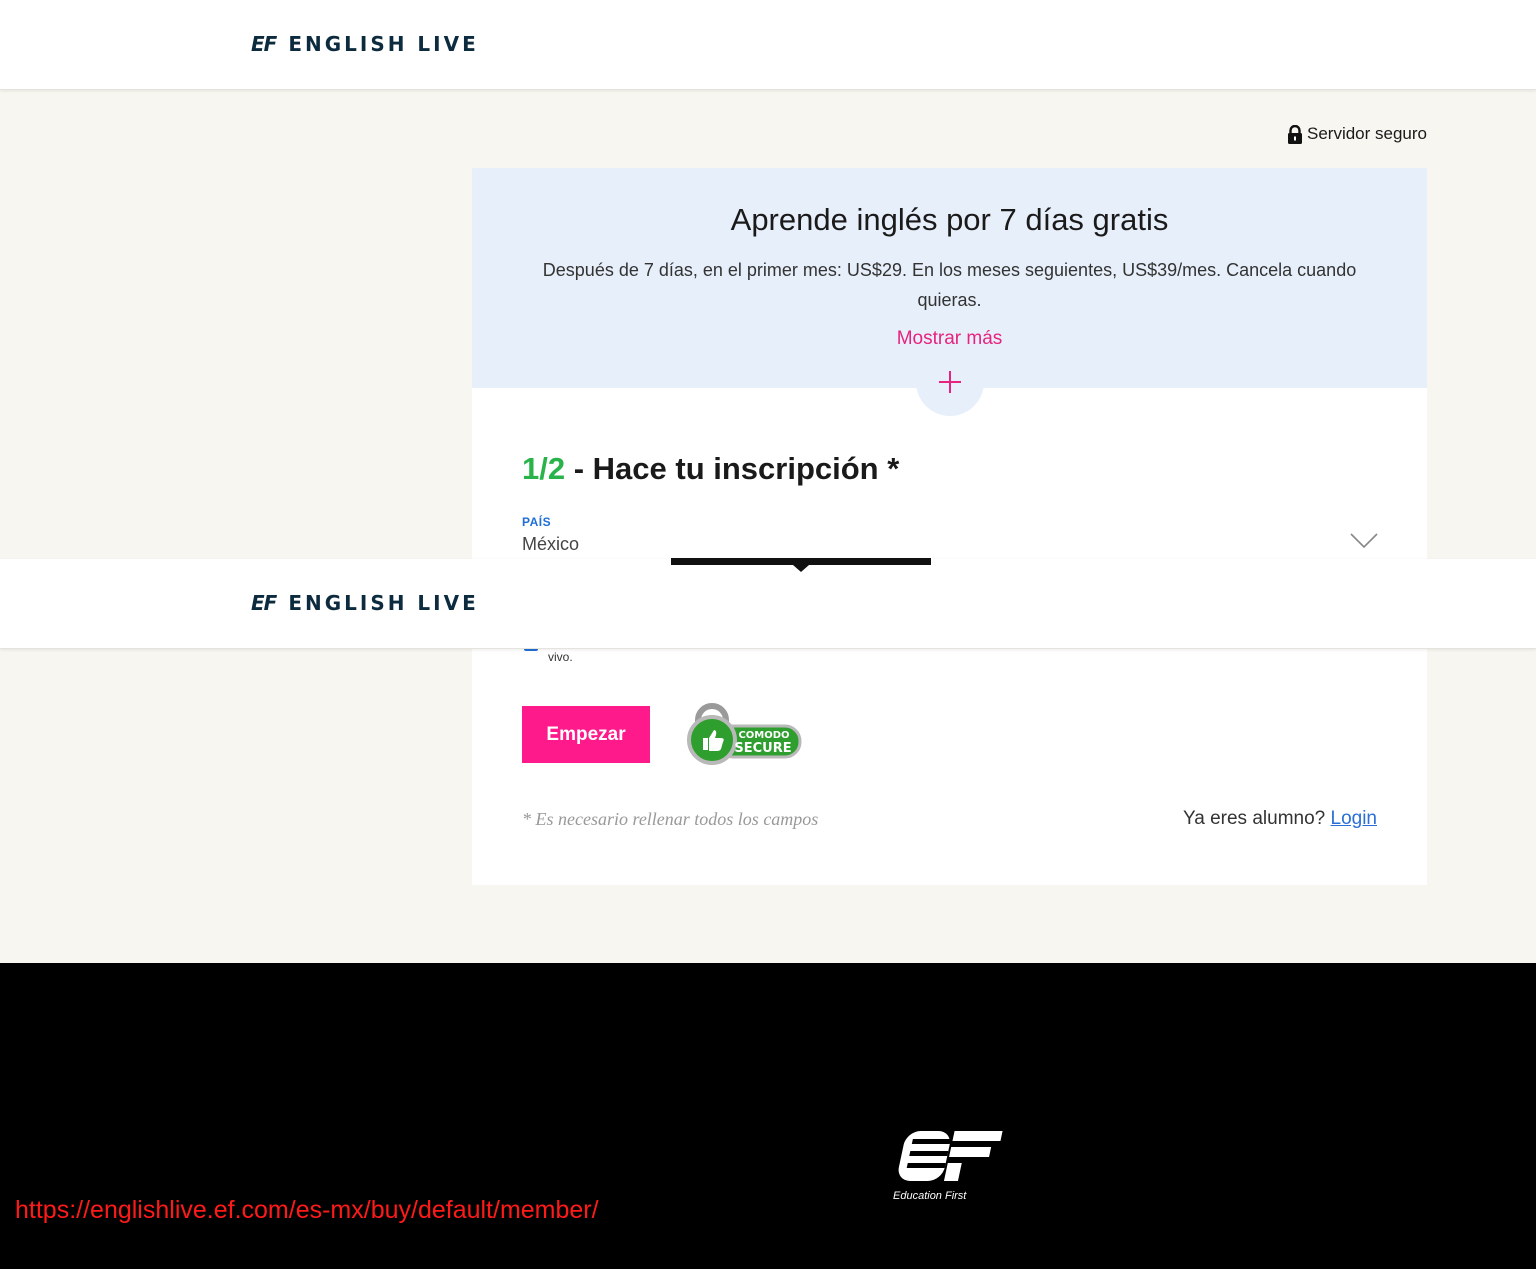 Image resolution: width=1536 pixels, height=1269 pixels. I want to click on plus-icon, so click(950, 382).